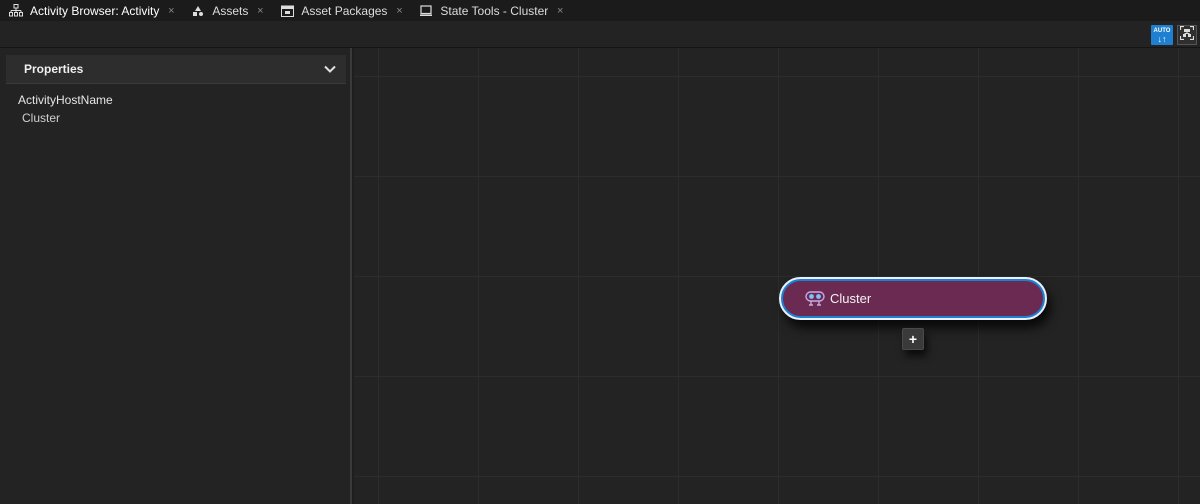 This screenshot has height=504, width=1200. Describe the element at coordinates (494, 10) in the screenshot. I see `tab-label: State Tools - Cluster` at that location.